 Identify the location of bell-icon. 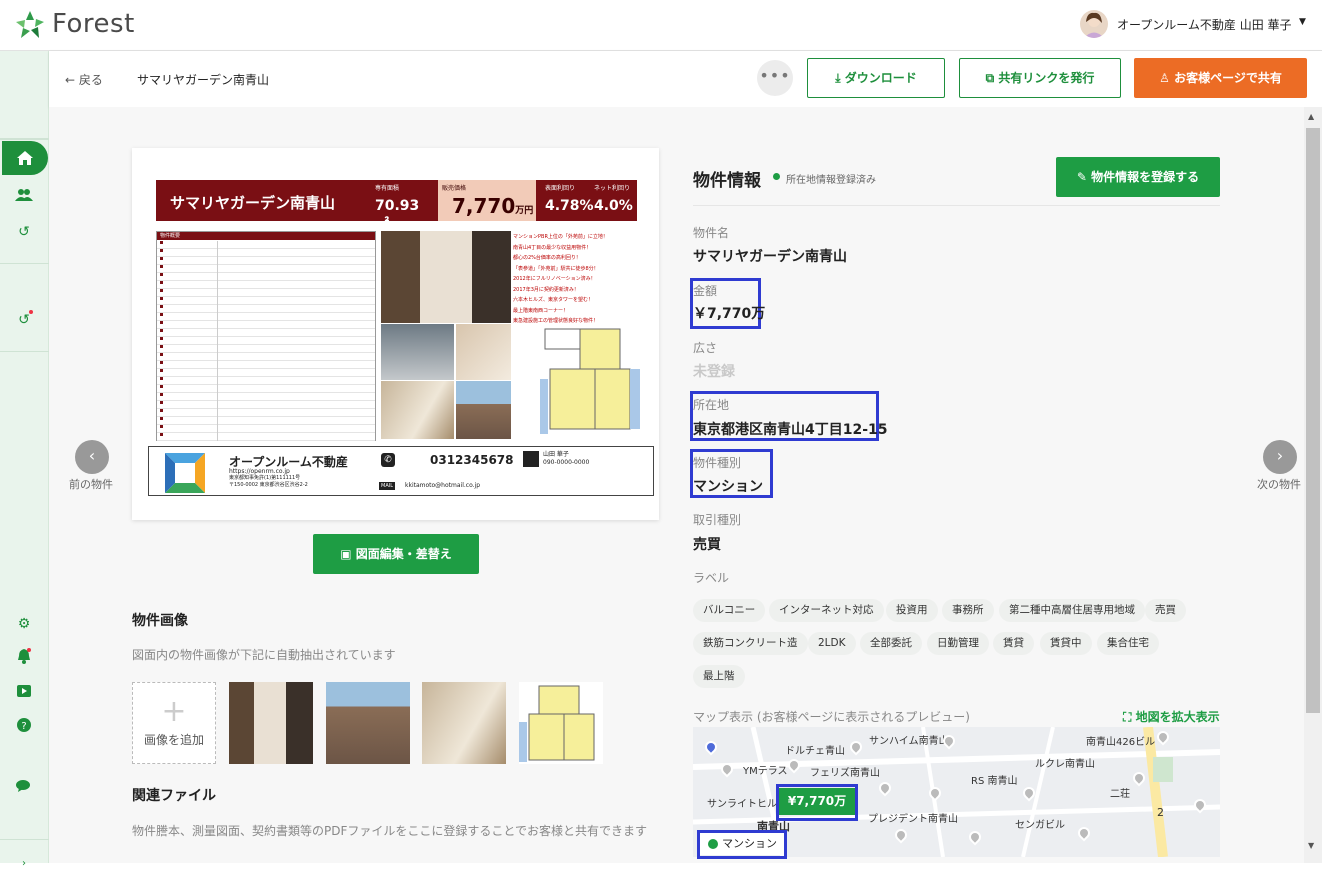
(24, 658).